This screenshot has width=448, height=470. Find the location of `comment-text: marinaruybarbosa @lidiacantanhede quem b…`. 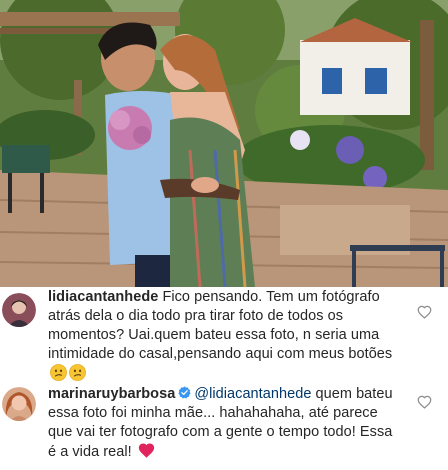

comment-text: marinaruybarbosa @lidiacantanhede quem b… is located at coordinates (226, 423).